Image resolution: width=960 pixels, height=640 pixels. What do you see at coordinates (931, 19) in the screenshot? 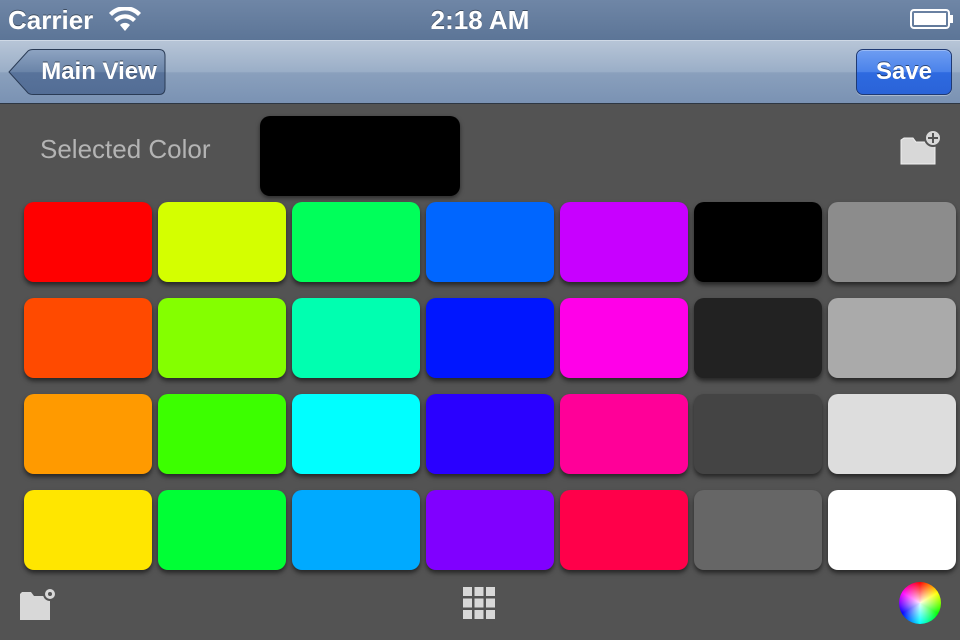
I see `battery-icon` at bounding box center [931, 19].